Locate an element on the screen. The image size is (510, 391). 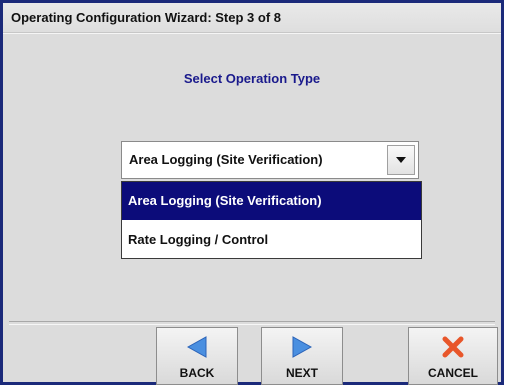
caret-down-icon is located at coordinates (401, 160).